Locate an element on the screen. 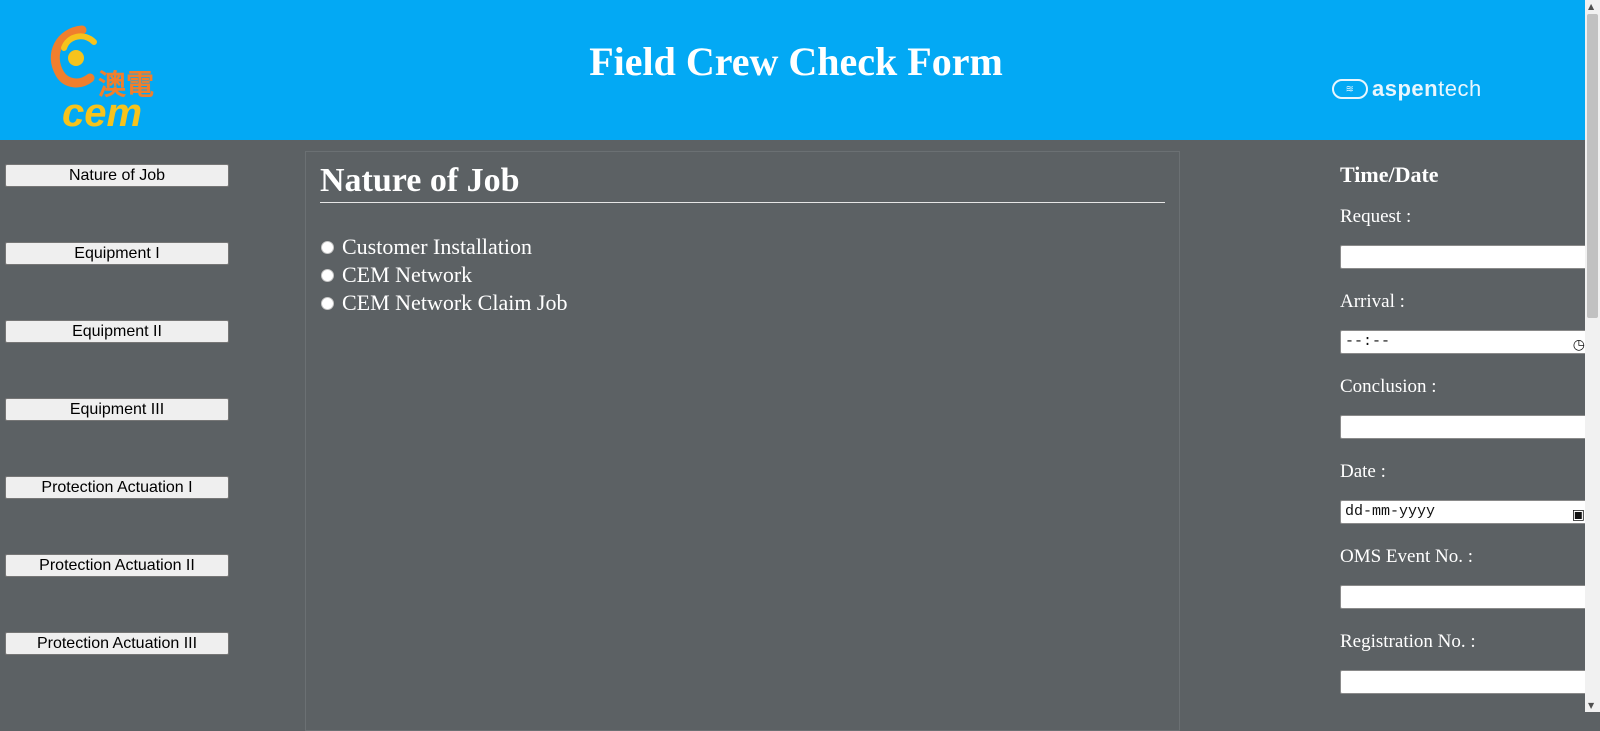 This screenshot has height=731, width=1600. radio-option: Customer Installation is located at coordinates (742, 247).